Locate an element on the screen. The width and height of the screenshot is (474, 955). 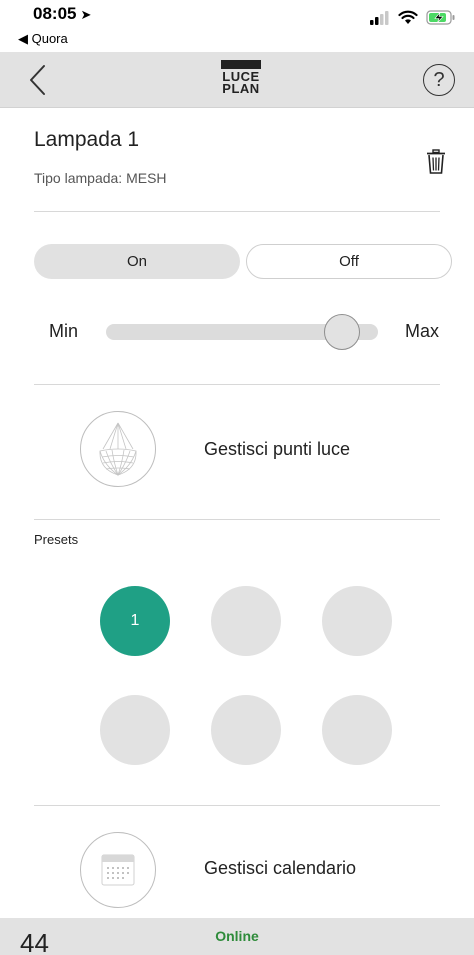
presets-heading: Presets is located at coordinates (56, 539).